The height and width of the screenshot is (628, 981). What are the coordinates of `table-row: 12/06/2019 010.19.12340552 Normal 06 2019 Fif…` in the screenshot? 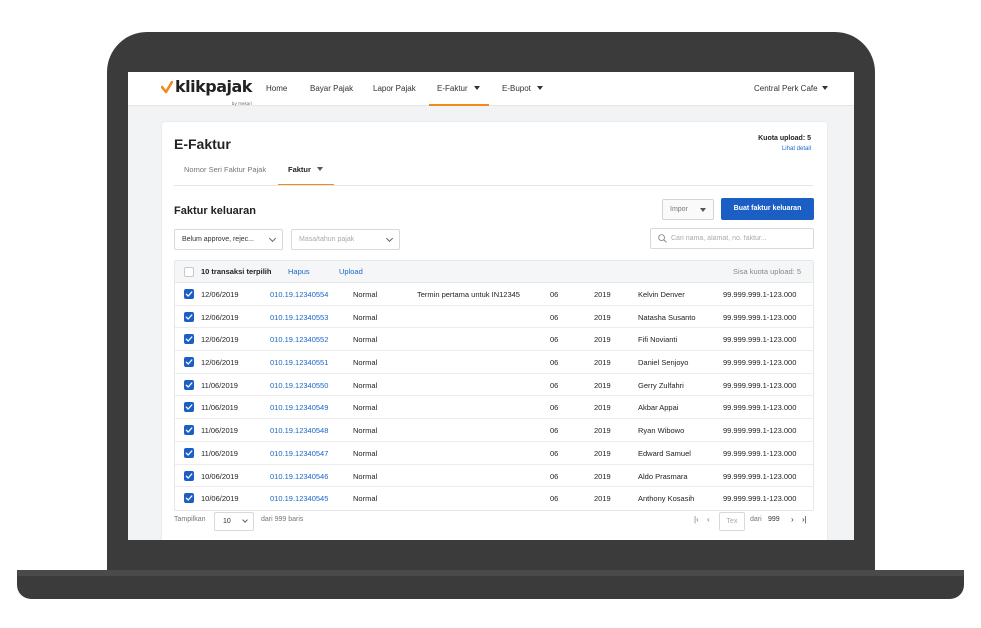 It's located at (494, 340).